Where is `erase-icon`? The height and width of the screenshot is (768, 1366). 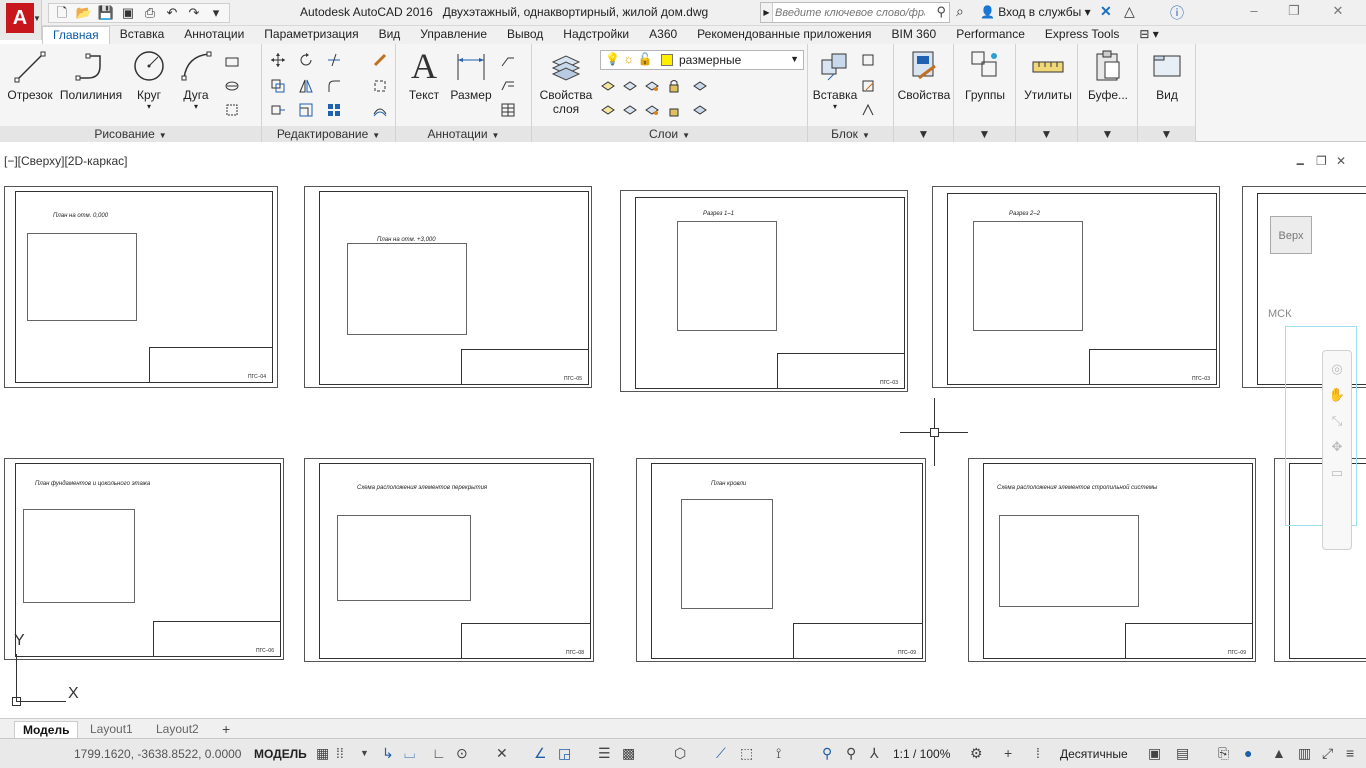
erase-icon is located at coordinates (380, 60).